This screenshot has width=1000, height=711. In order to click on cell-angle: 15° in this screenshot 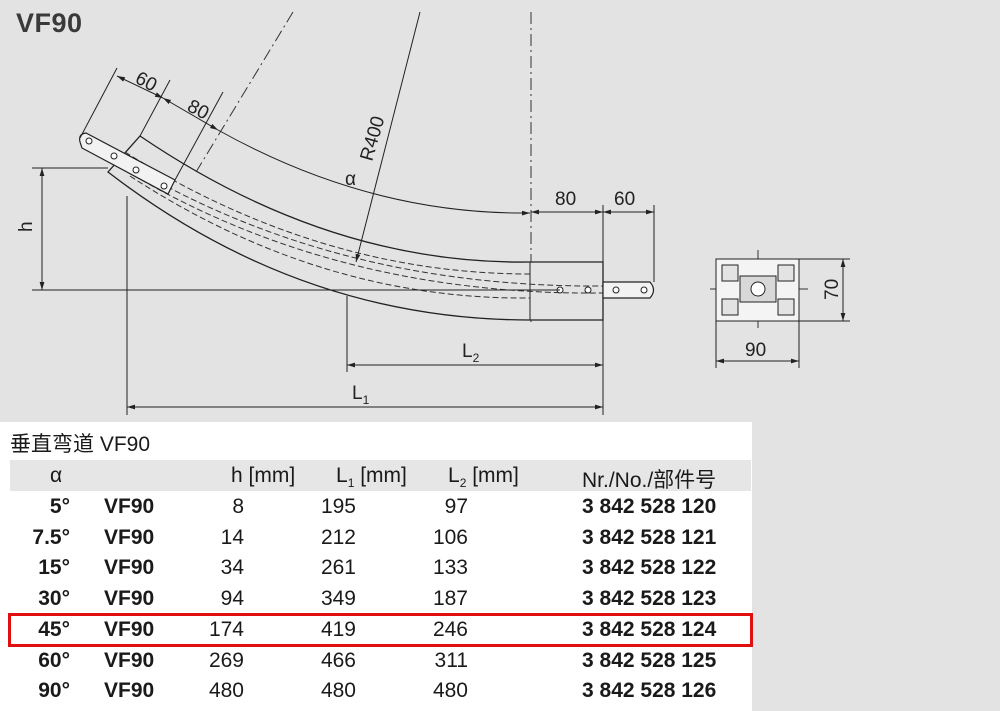, I will do `click(54, 567)`.